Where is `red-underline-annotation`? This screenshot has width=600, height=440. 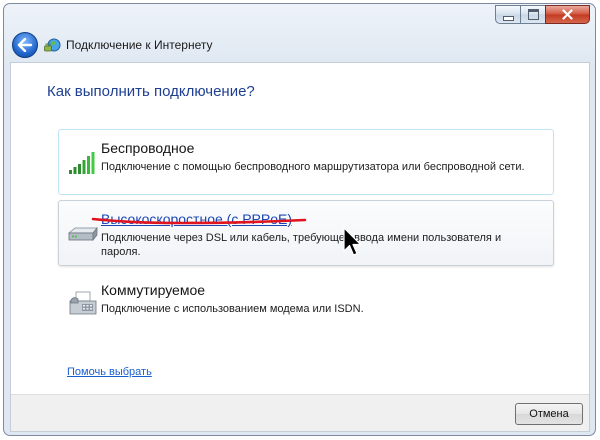
red-underline-annotation is located at coordinates (199, 221).